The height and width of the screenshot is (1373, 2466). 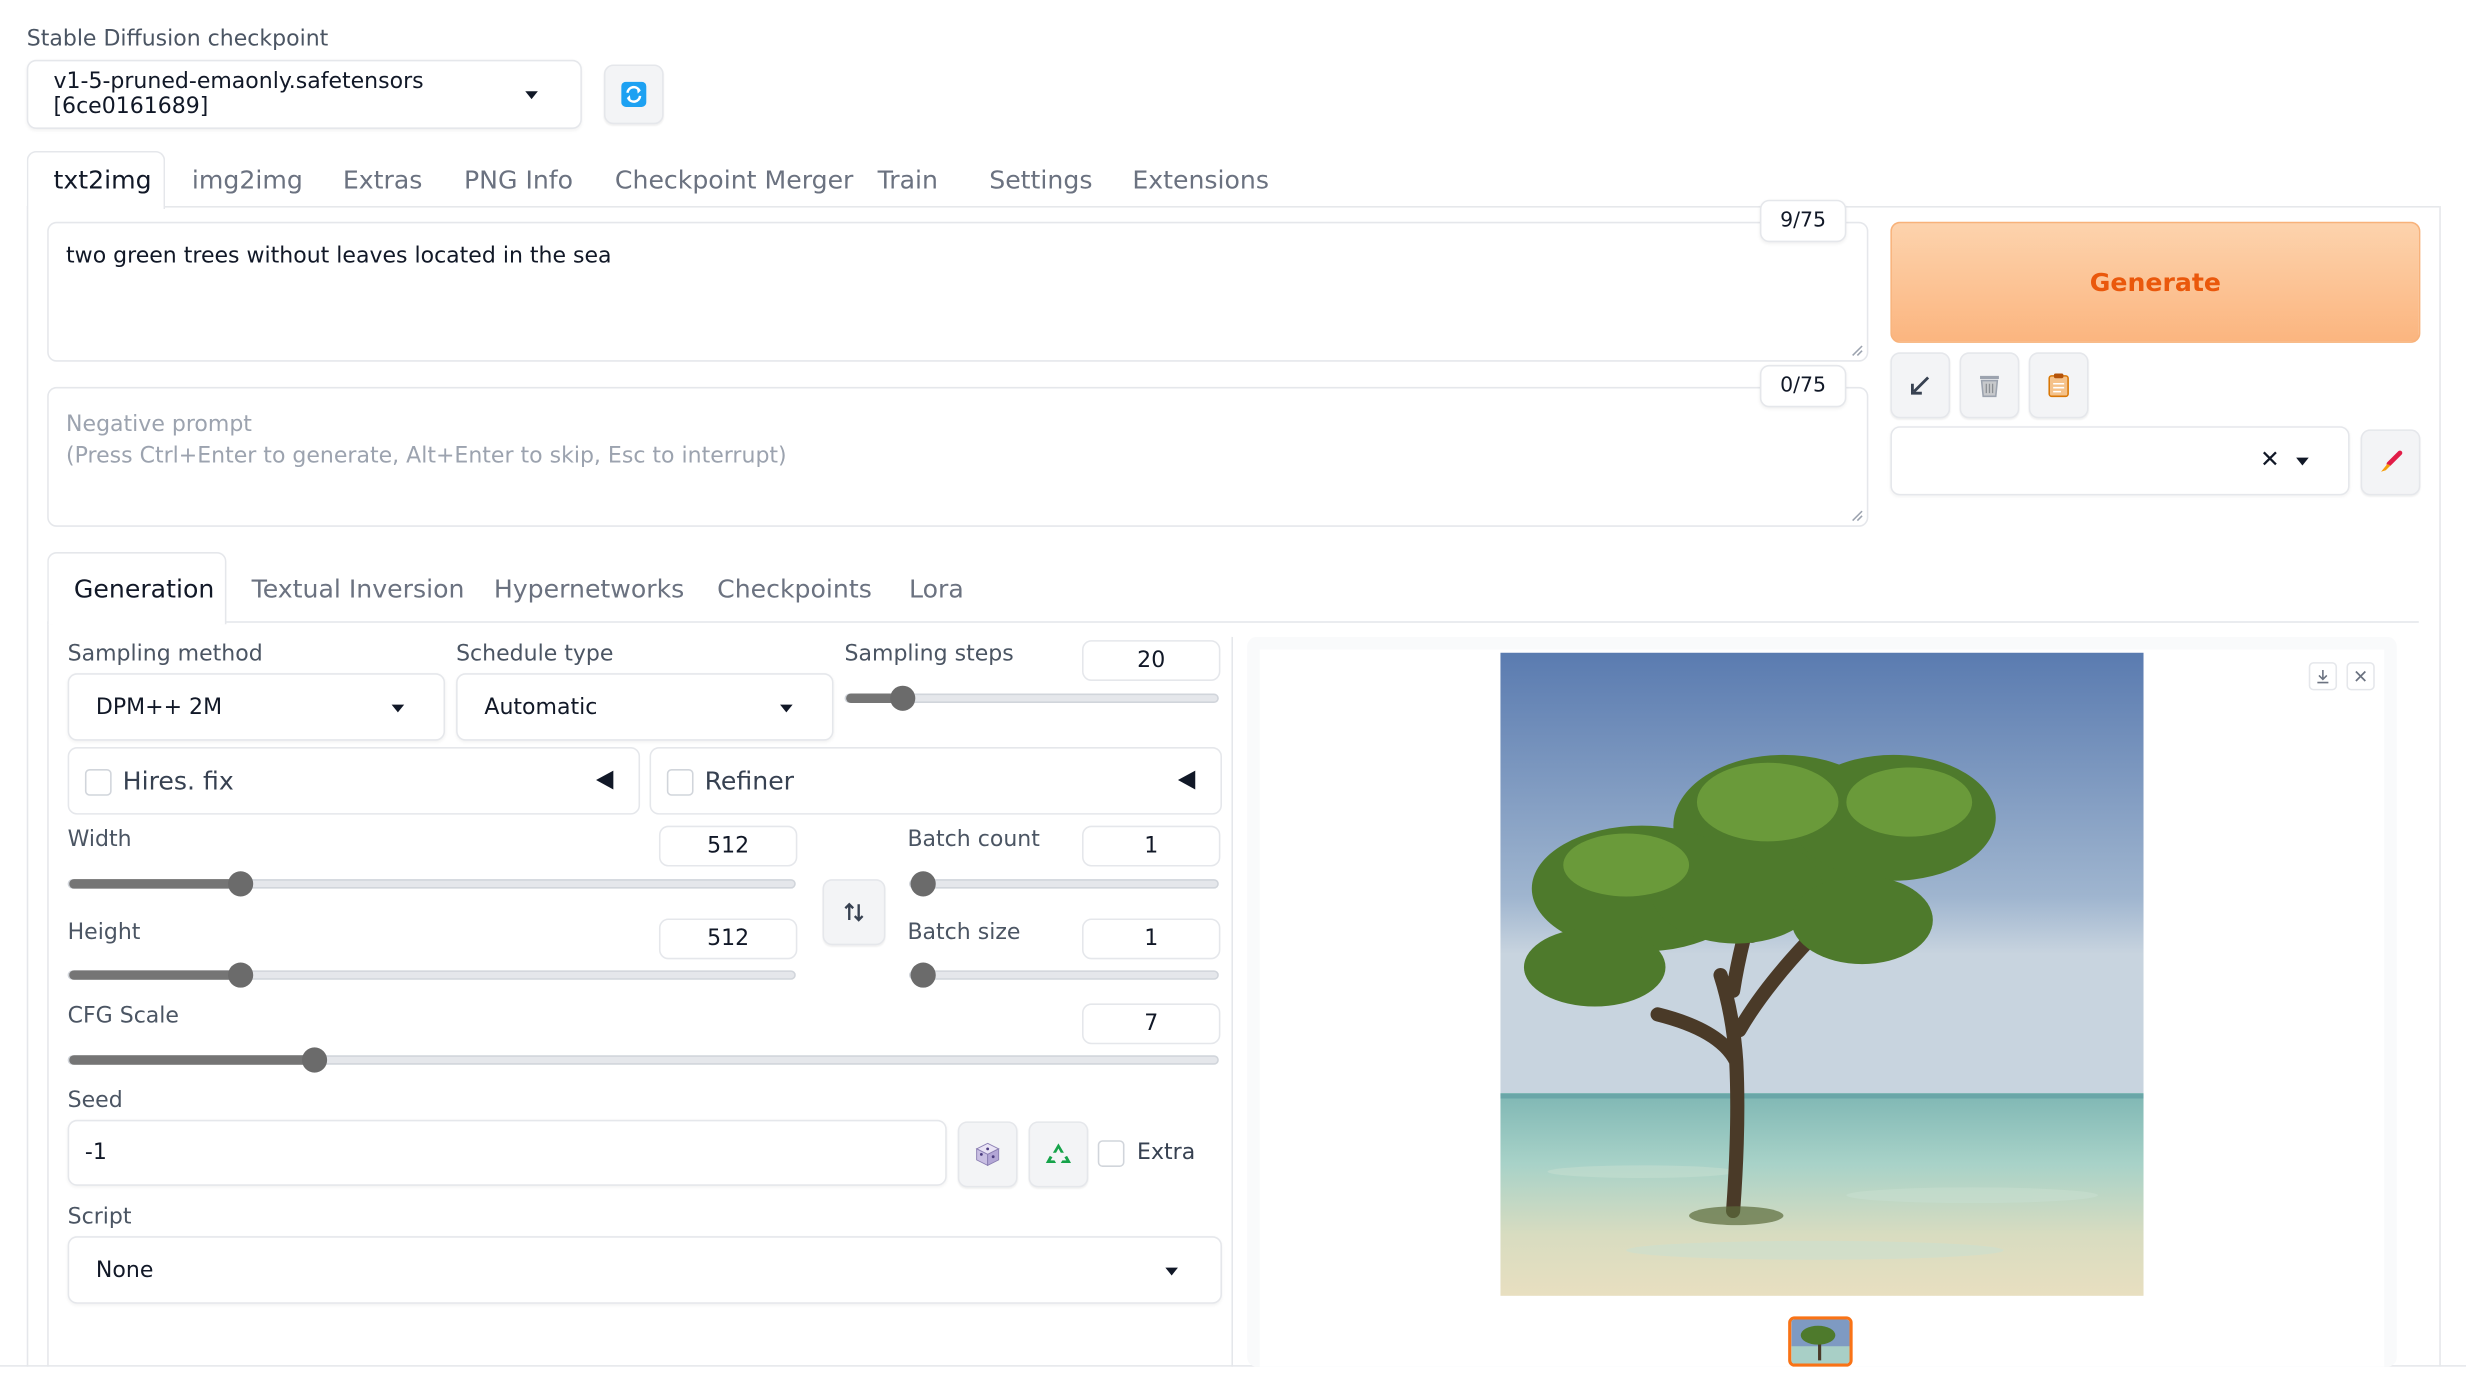 What do you see at coordinates (2155, 282) in the screenshot?
I see `generate-button: Generate` at bounding box center [2155, 282].